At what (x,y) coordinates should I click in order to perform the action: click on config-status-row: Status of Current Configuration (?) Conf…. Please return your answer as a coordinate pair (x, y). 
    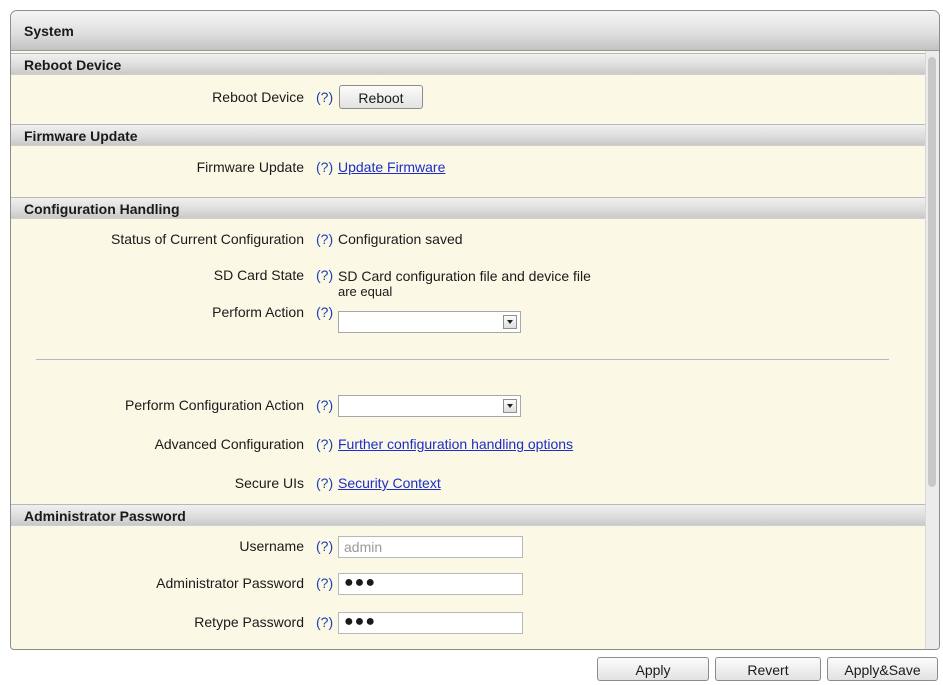
    Looking at the image, I should click on (468, 239).